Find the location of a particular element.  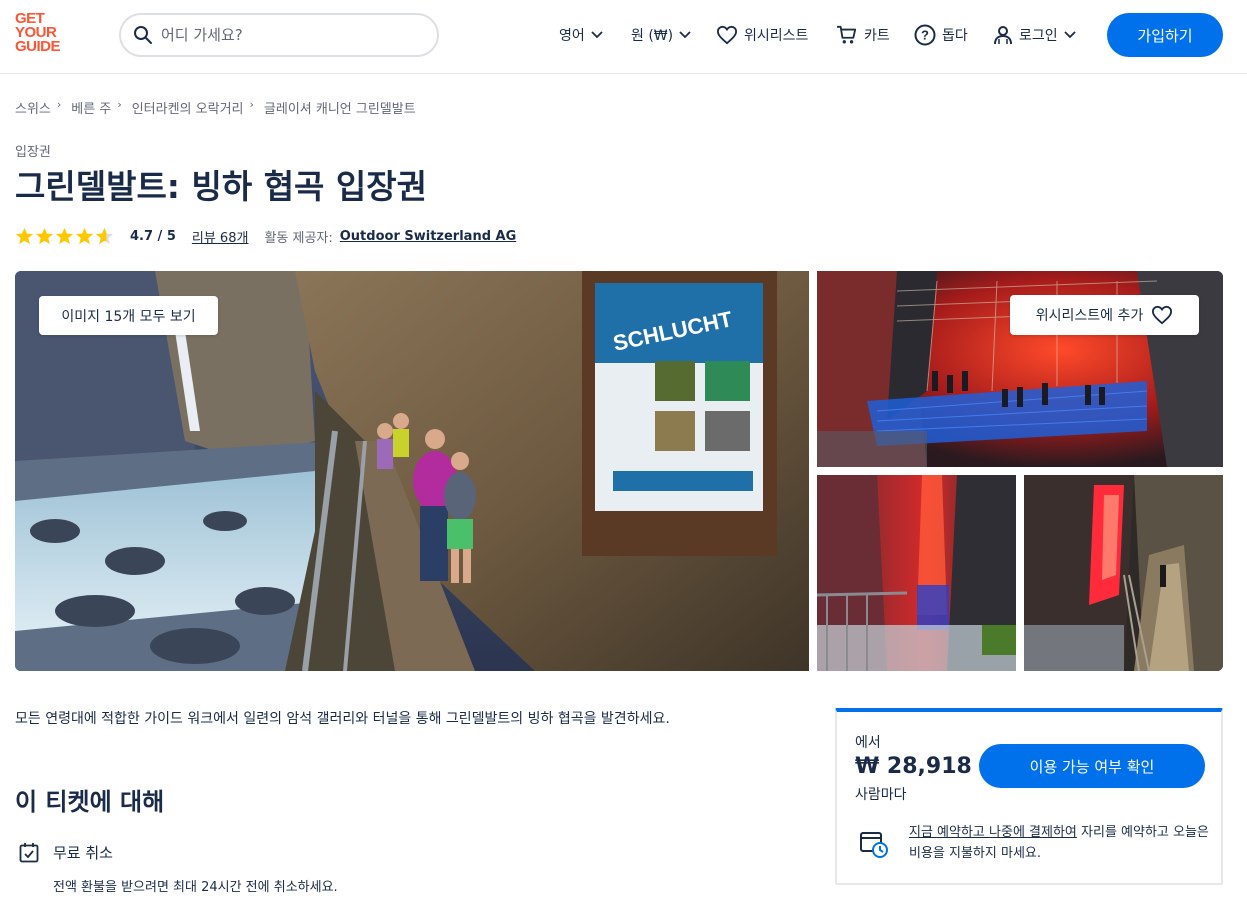

signup-button: 가입하기 is located at coordinates (1165, 35).